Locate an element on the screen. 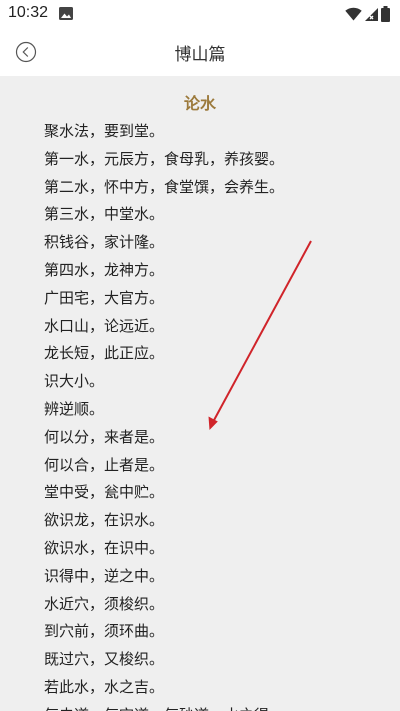  image-icon is located at coordinates (66, 13).